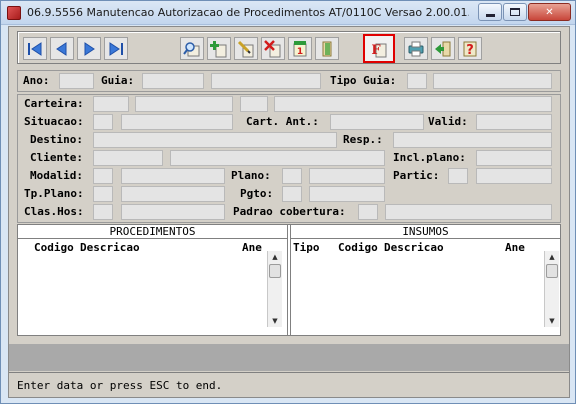 This screenshot has height=404, width=576. I want to click on carteira-name-field, so click(184, 104).